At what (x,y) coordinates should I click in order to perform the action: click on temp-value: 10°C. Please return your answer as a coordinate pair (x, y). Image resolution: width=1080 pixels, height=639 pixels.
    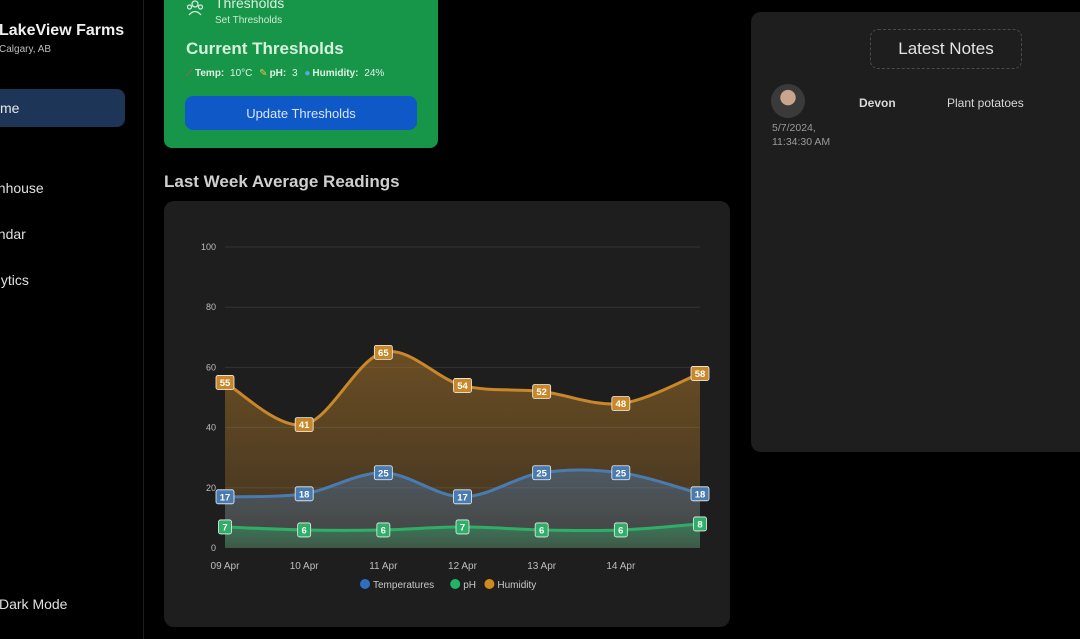
    Looking at the image, I should click on (241, 73).